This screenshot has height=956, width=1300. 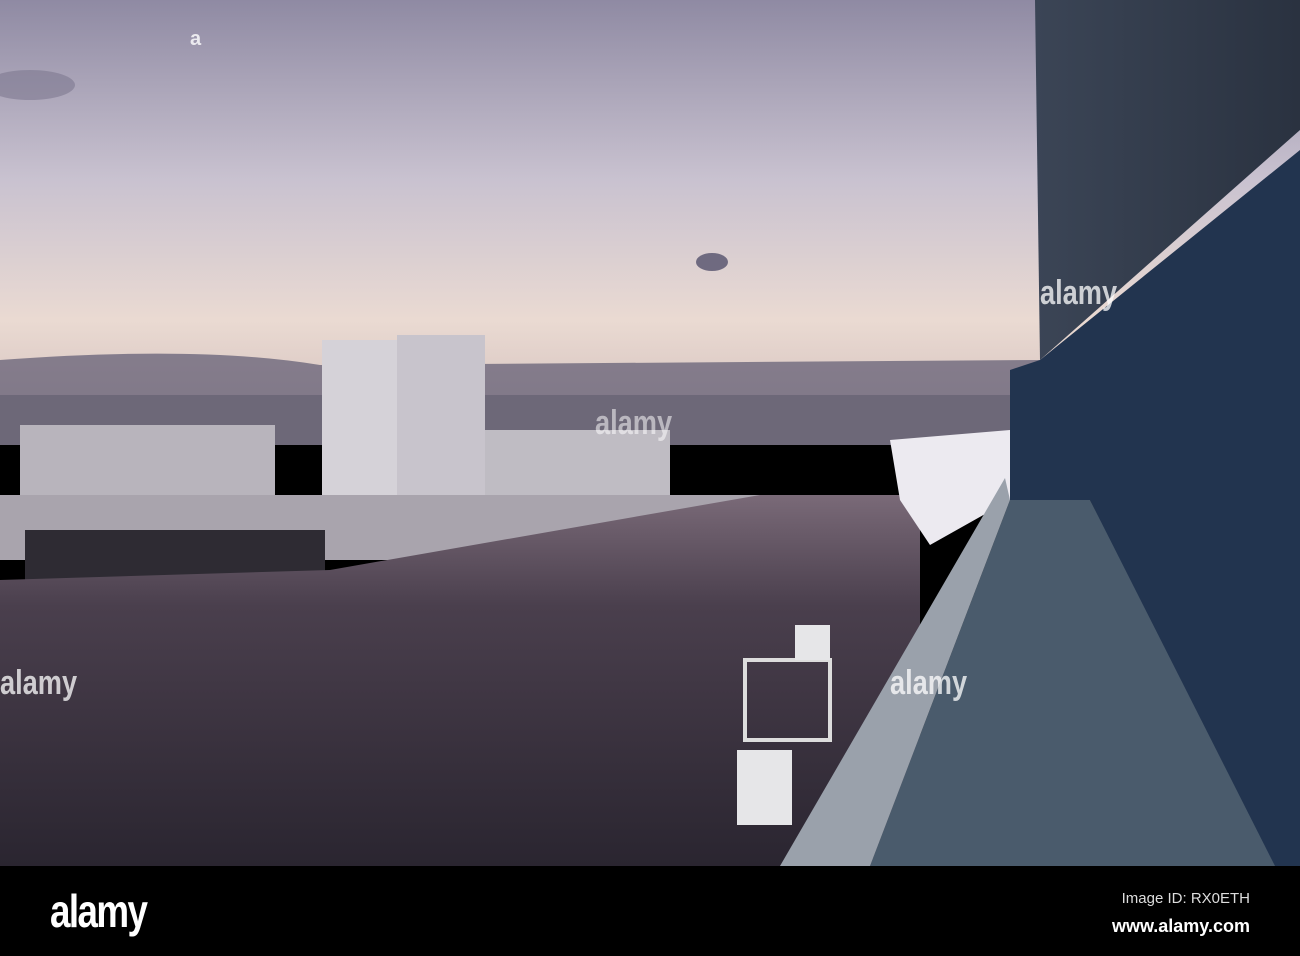 What do you see at coordinates (99, 911) in the screenshot?
I see `alamy-logo: alamy` at bounding box center [99, 911].